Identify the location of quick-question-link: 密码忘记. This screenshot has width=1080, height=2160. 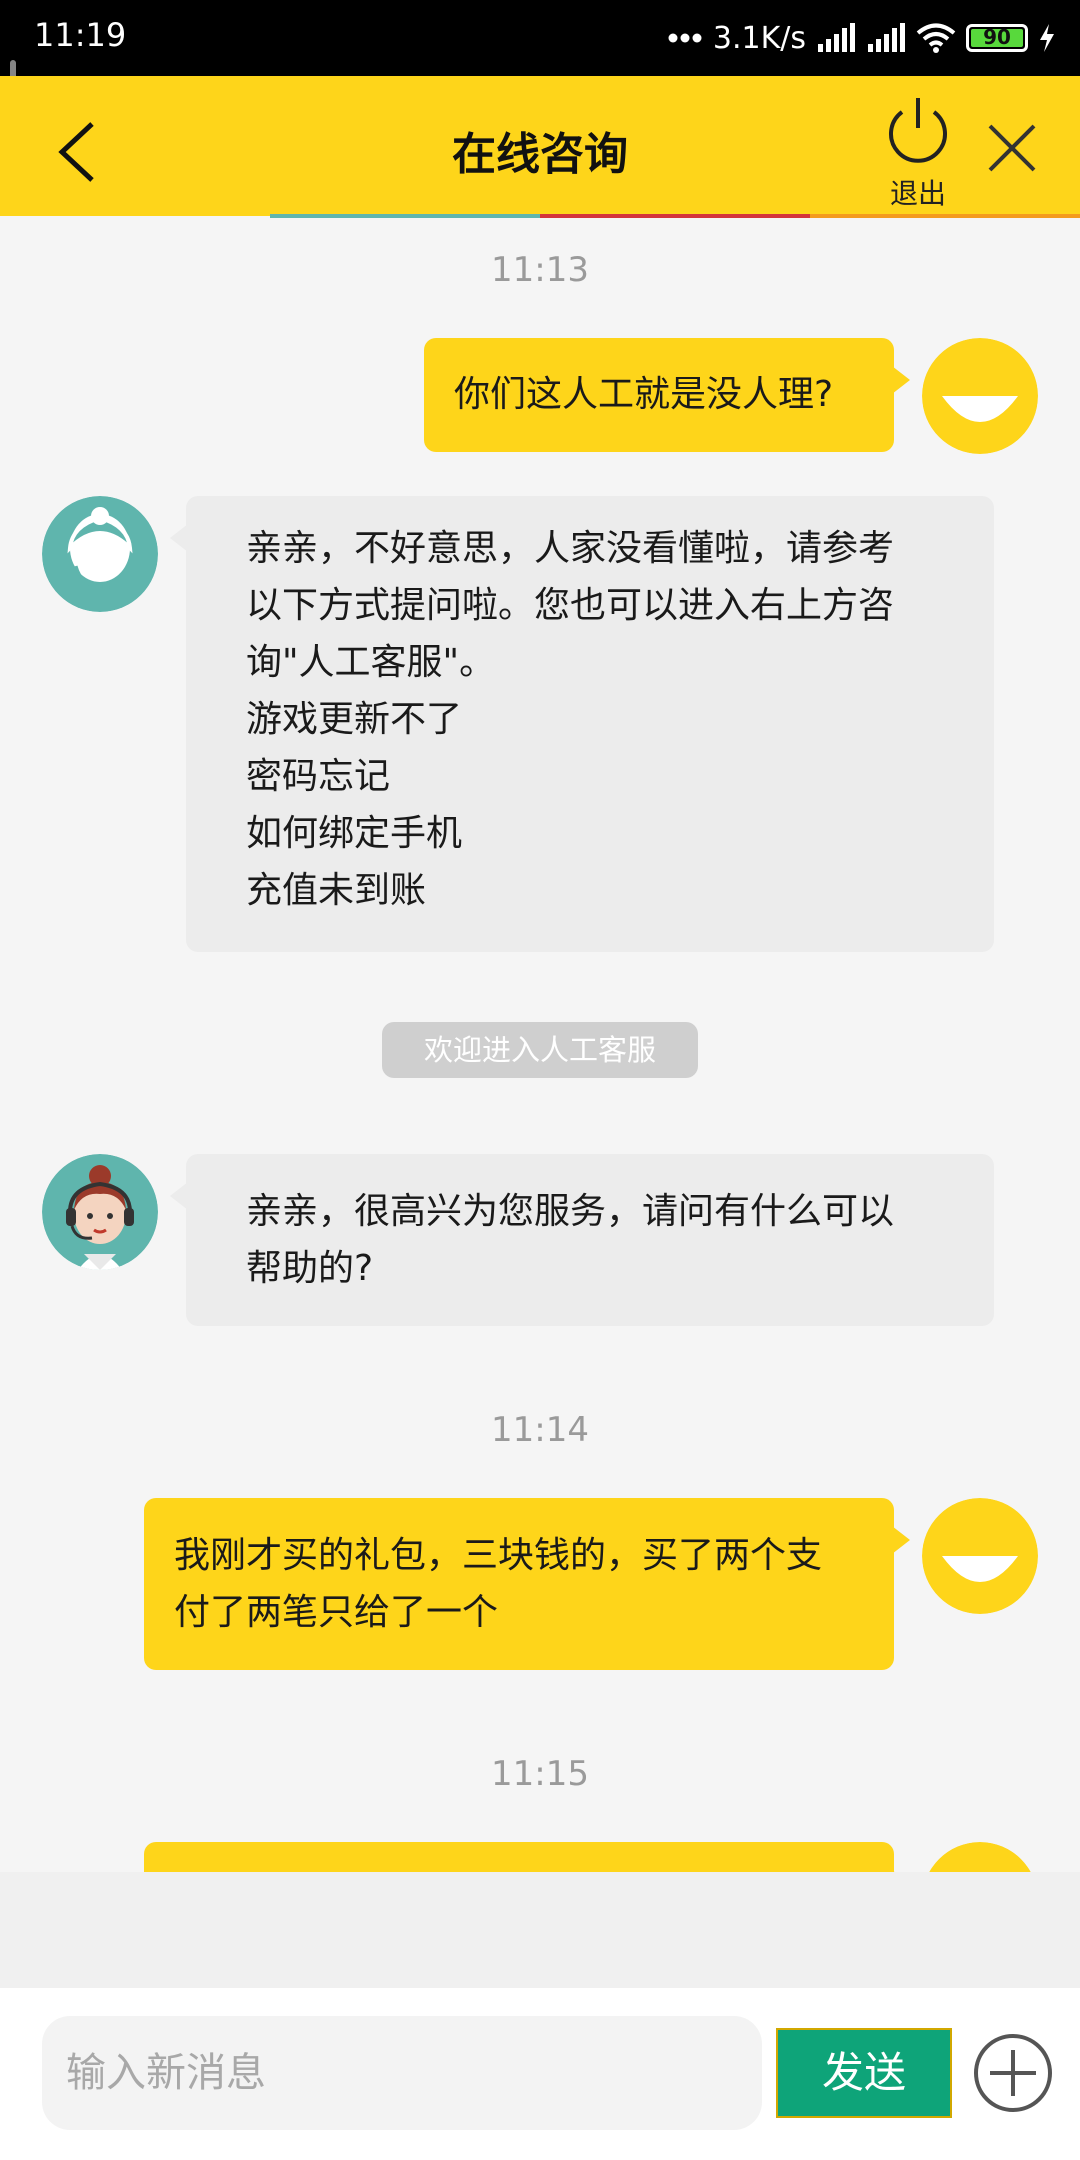
(600, 776).